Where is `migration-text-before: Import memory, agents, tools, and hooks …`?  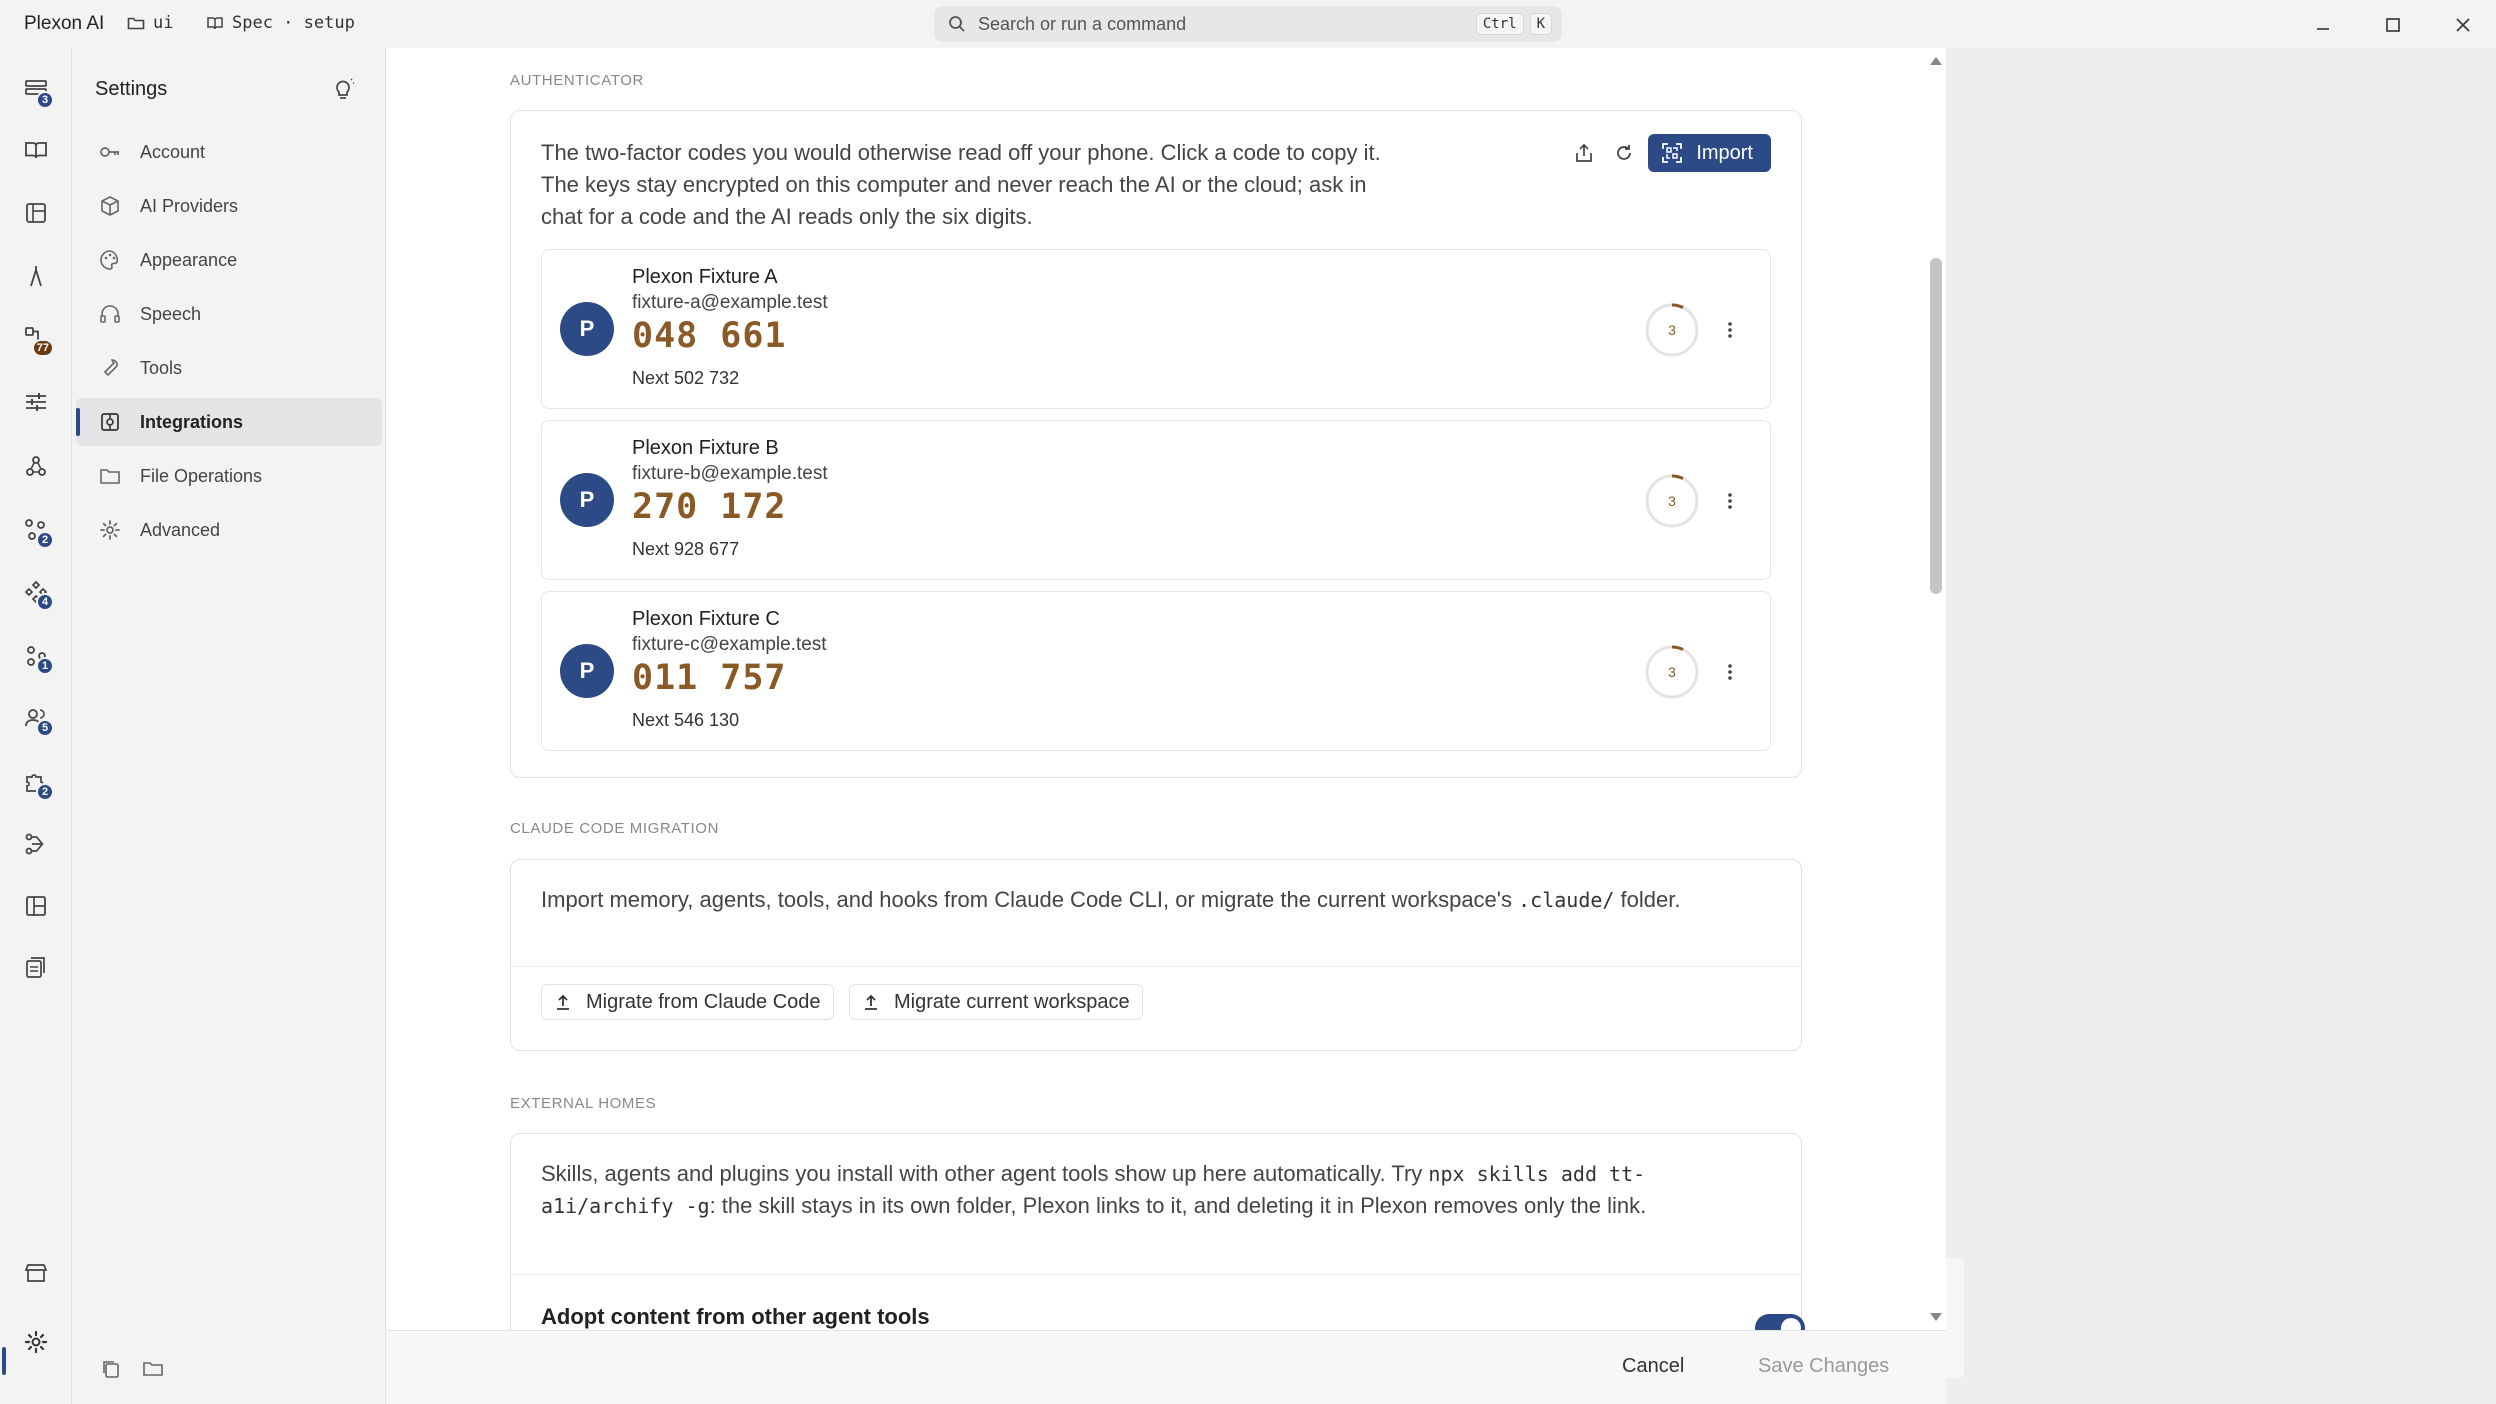 migration-text-before: Import memory, agents, tools, and hooks … is located at coordinates (1030, 899).